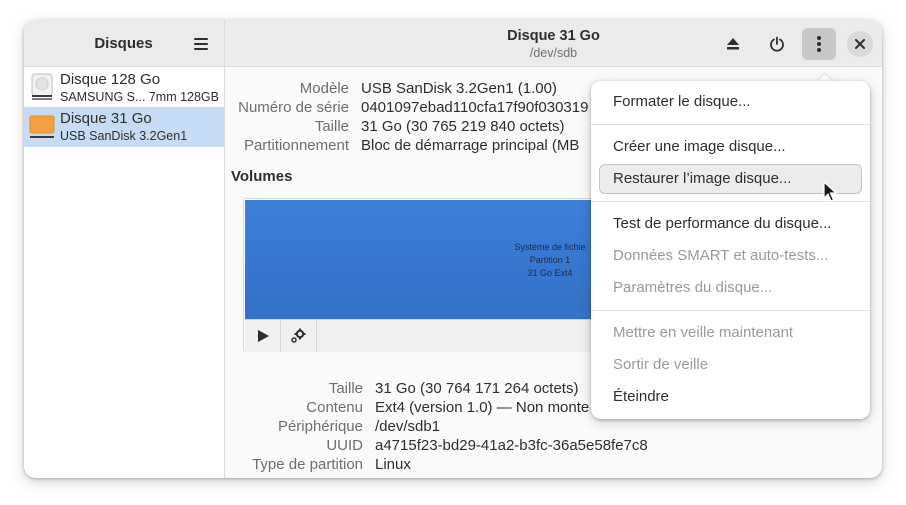 The height and width of the screenshot is (505, 906). I want to click on eject-button, so click(733, 44).